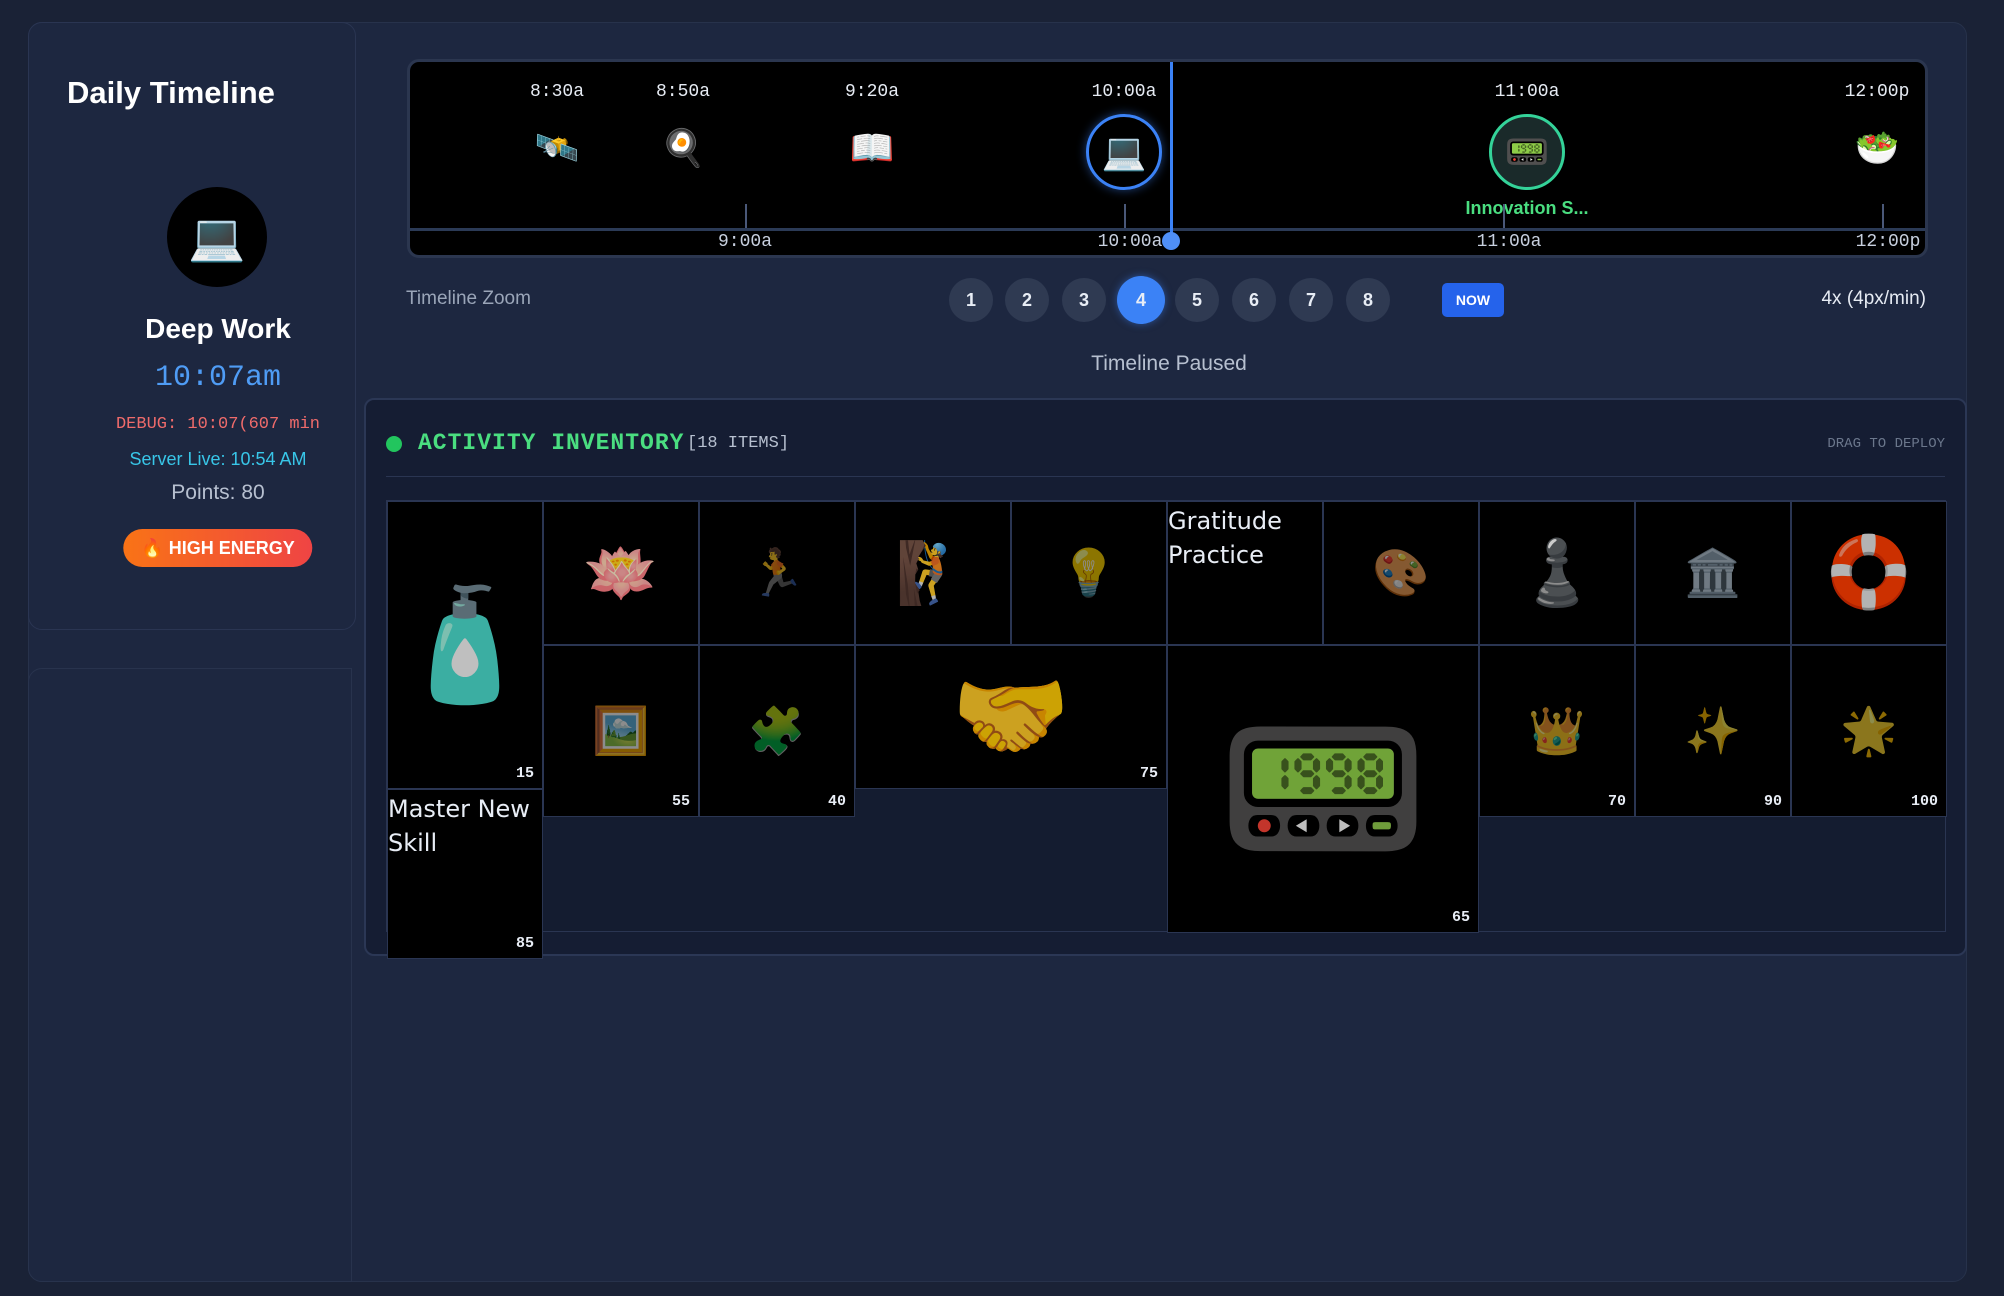  I want to click on running-icon: 🏃, so click(777, 572).